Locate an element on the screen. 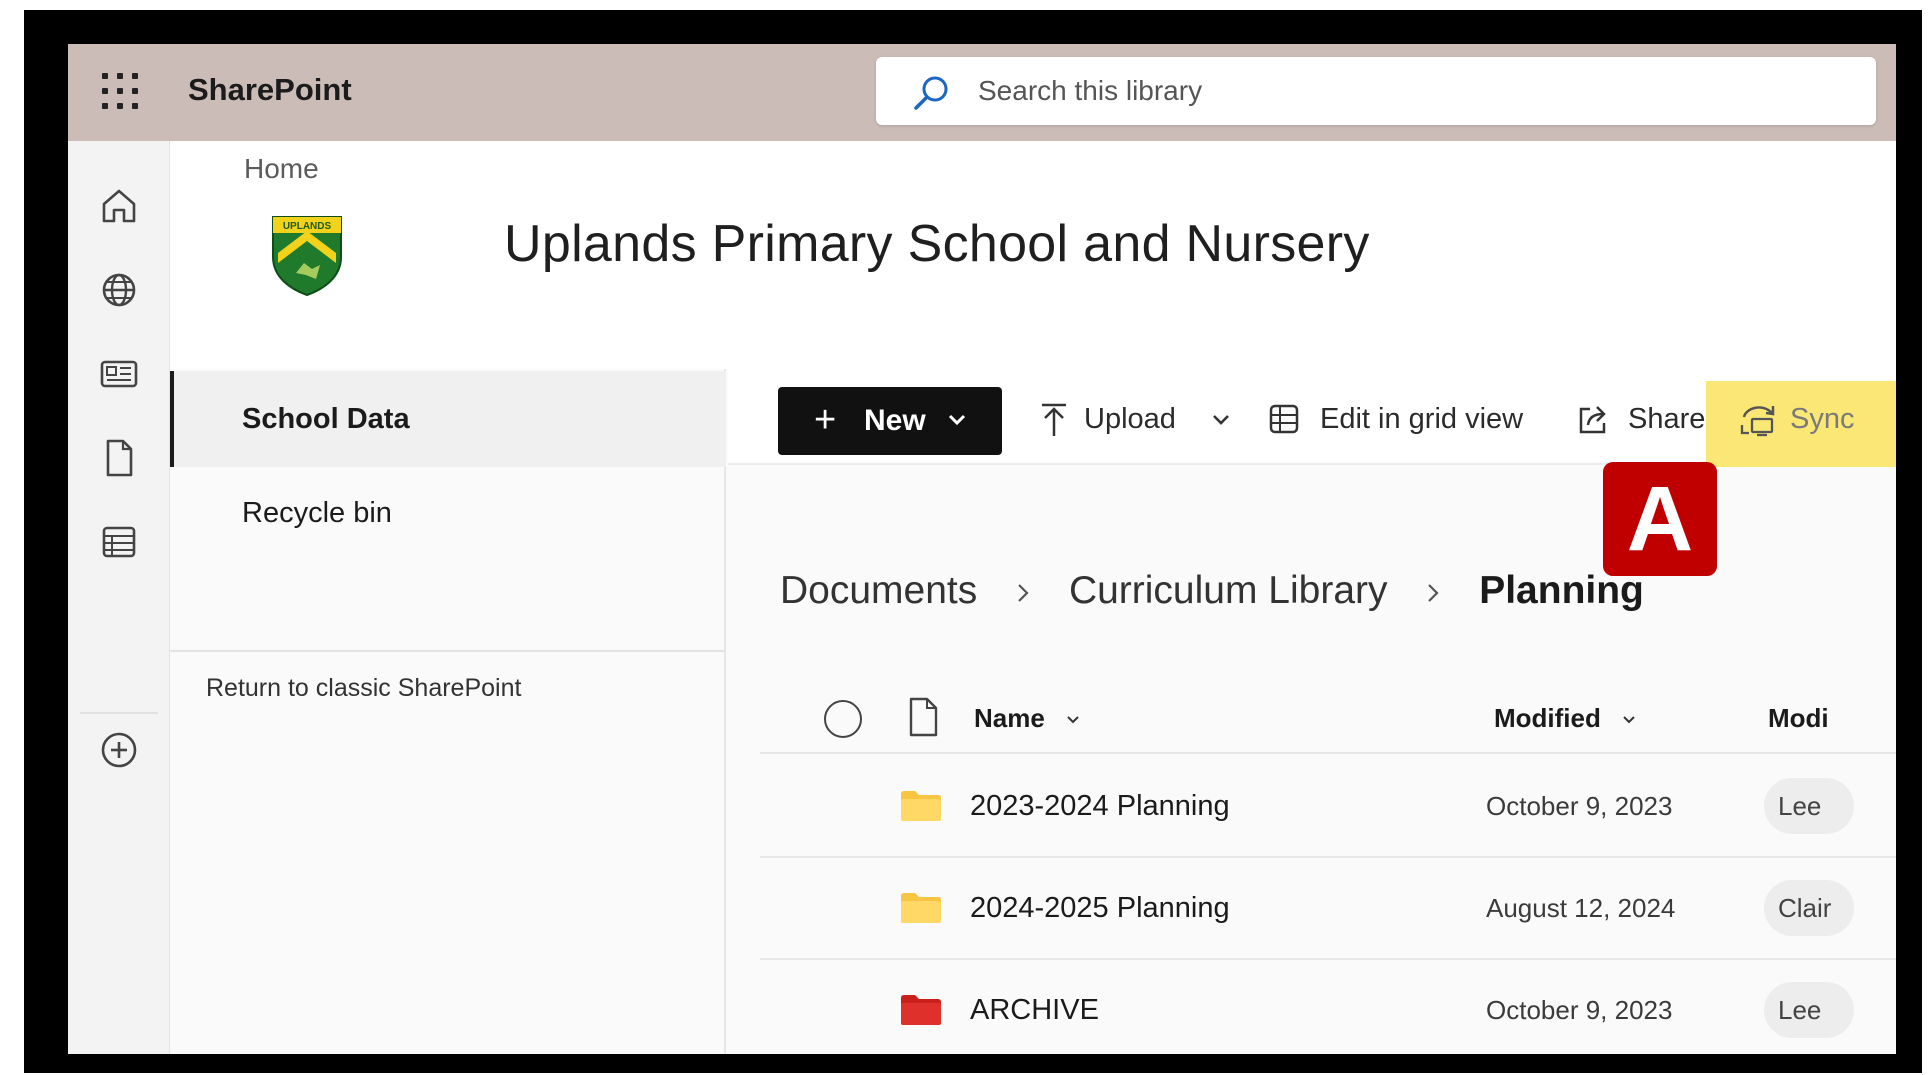 The image size is (1932, 1075). nav-item-school-data: School Data is located at coordinates (448, 419).